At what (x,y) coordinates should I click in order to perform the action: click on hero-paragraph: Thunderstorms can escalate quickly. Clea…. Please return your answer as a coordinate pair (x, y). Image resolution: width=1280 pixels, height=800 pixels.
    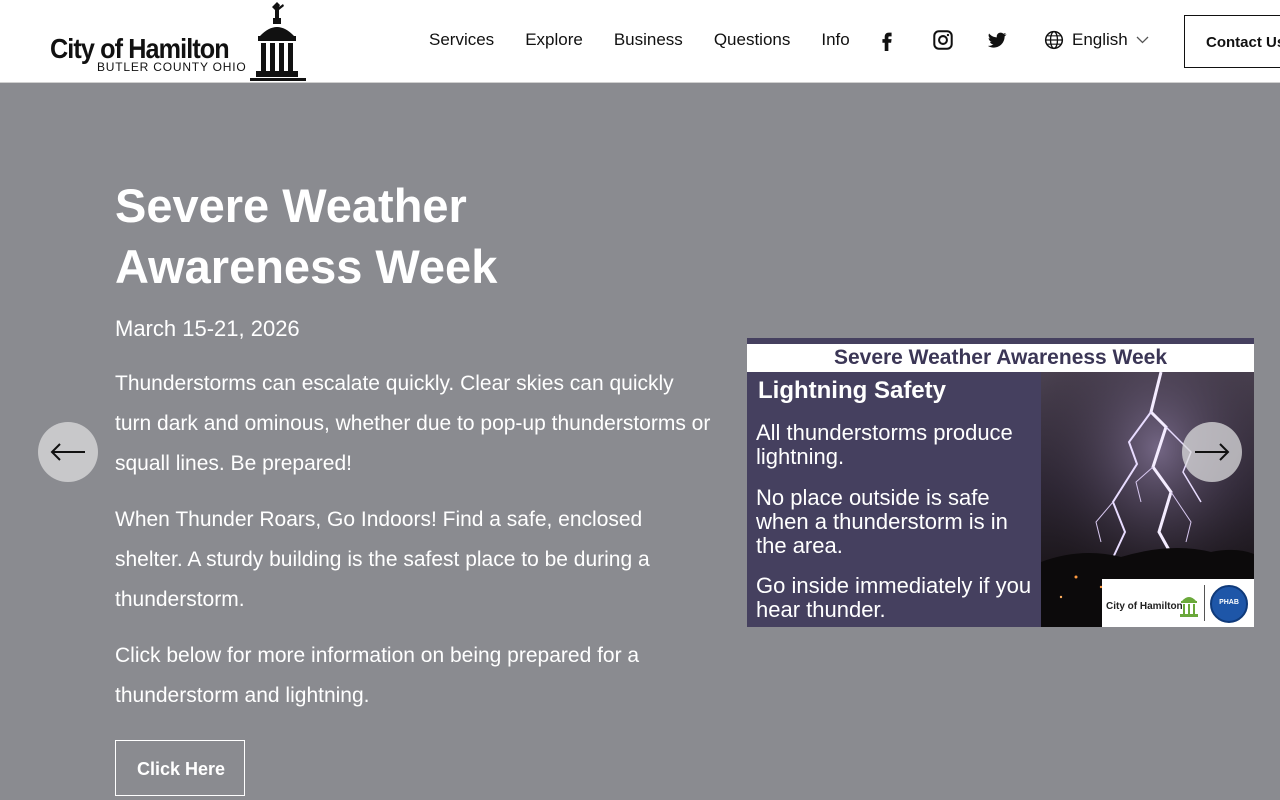
    Looking at the image, I should click on (413, 423).